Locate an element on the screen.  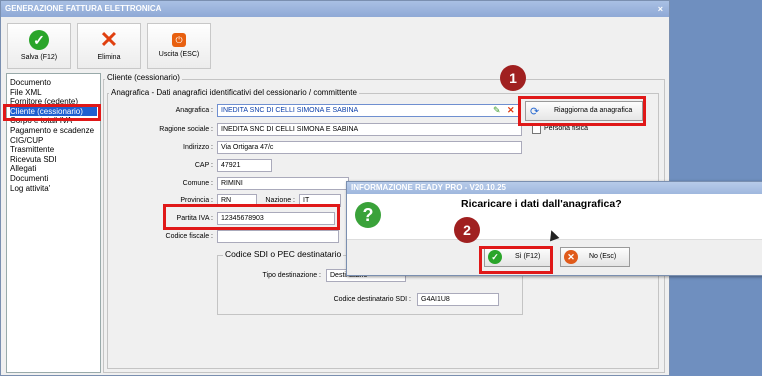
indirizzo-field: Via Ortigara 47/c is located at coordinates (369, 147).